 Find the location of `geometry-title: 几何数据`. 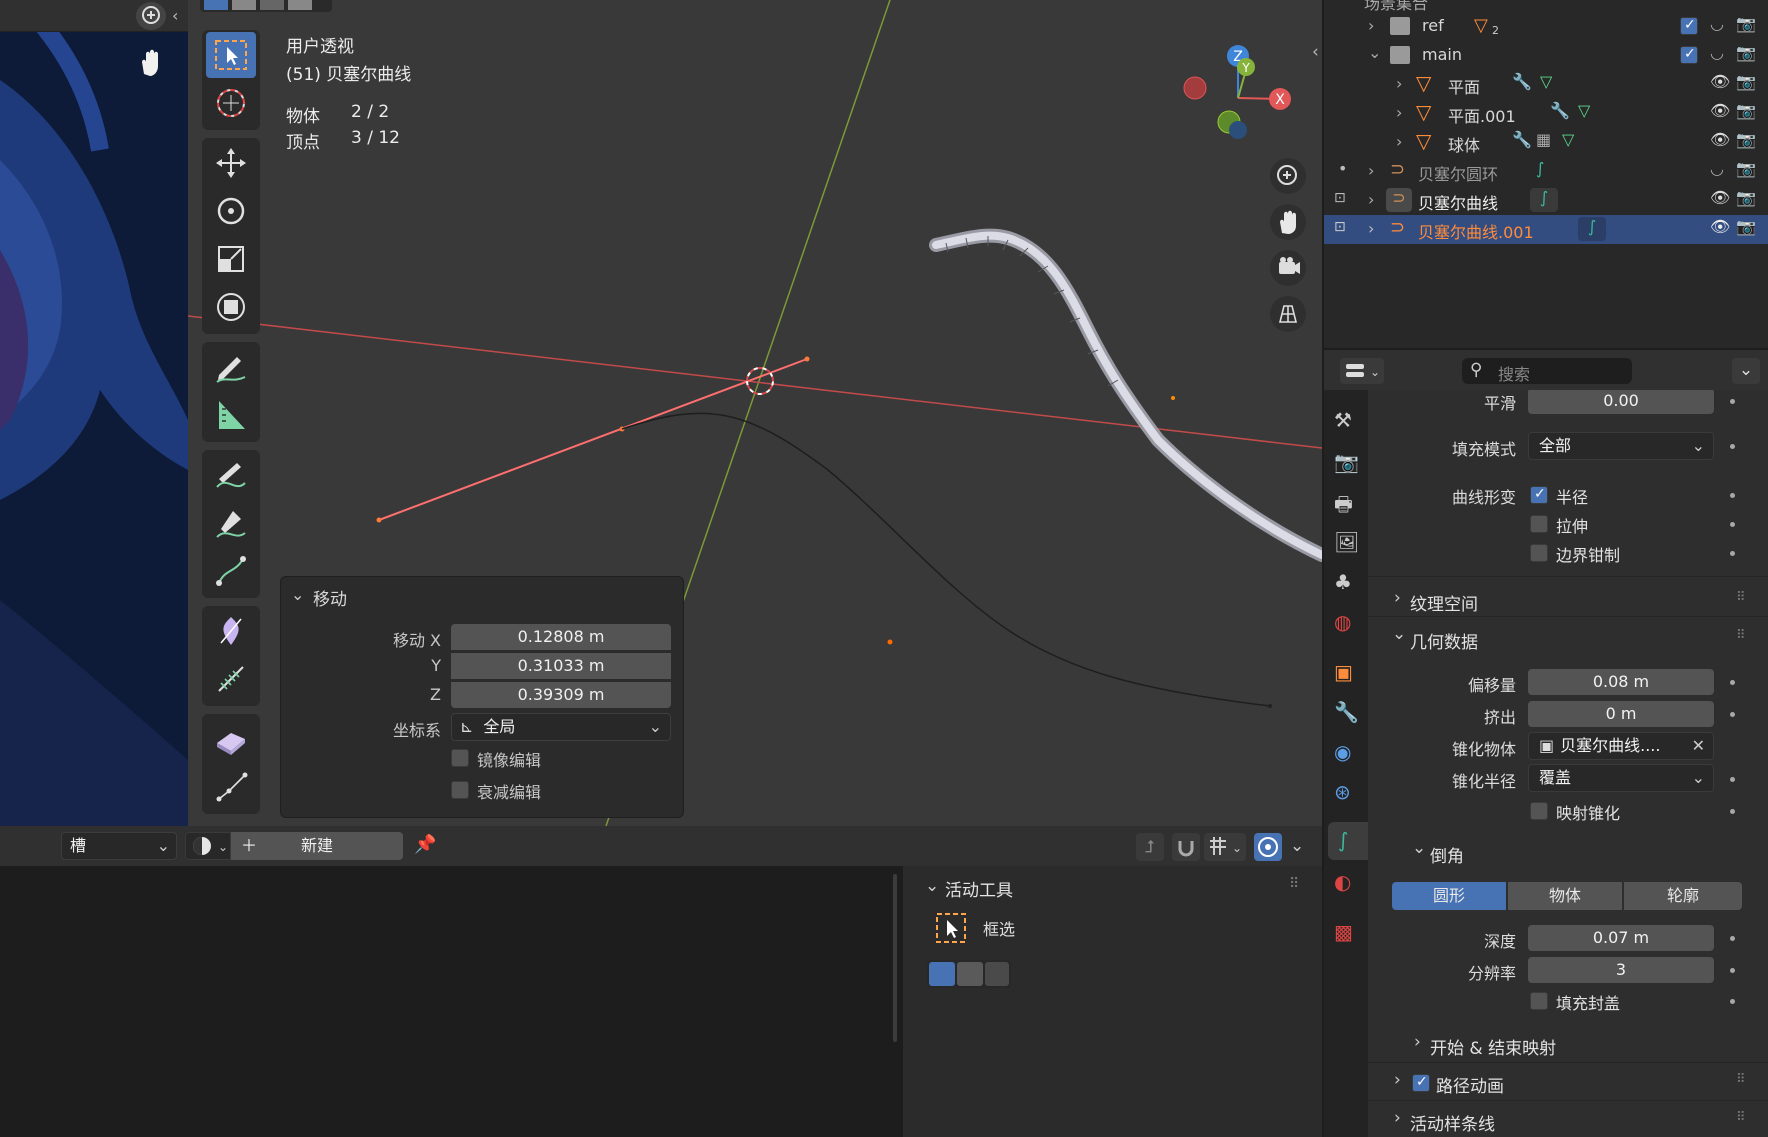

geometry-title: 几何数据 is located at coordinates (1444, 640).